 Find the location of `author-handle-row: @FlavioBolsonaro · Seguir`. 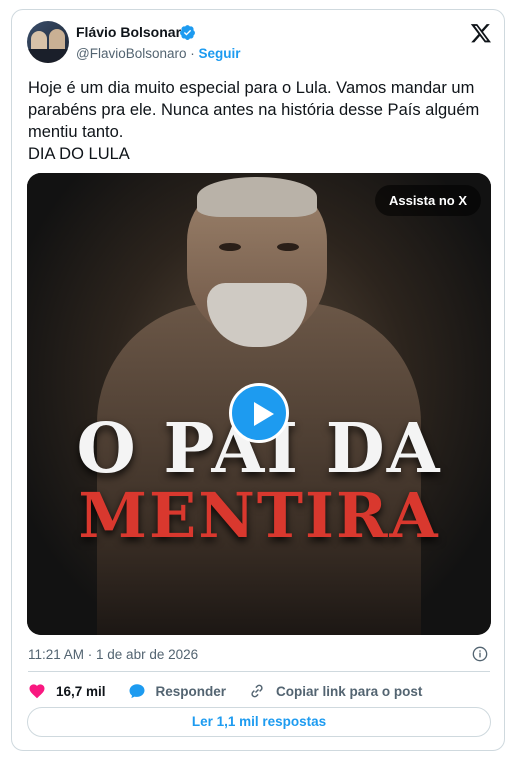

author-handle-row: @FlavioBolsonaro · Seguir is located at coordinates (158, 53).